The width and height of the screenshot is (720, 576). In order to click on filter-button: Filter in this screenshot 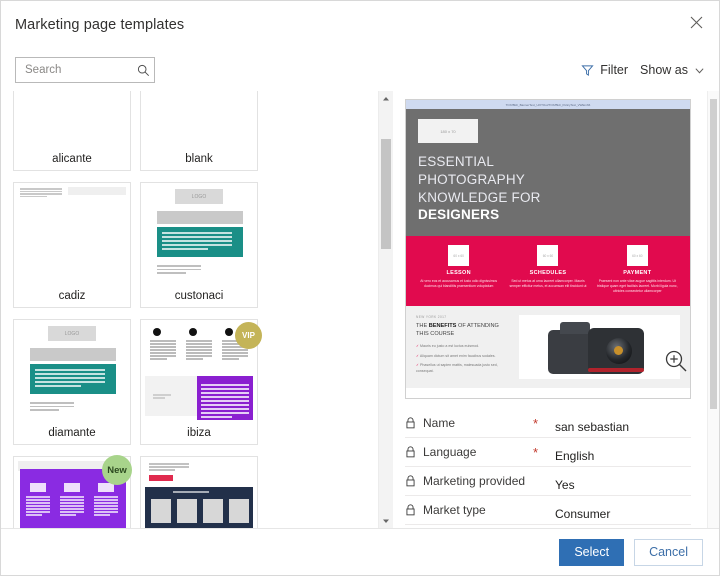, I will do `click(604, 70)`.